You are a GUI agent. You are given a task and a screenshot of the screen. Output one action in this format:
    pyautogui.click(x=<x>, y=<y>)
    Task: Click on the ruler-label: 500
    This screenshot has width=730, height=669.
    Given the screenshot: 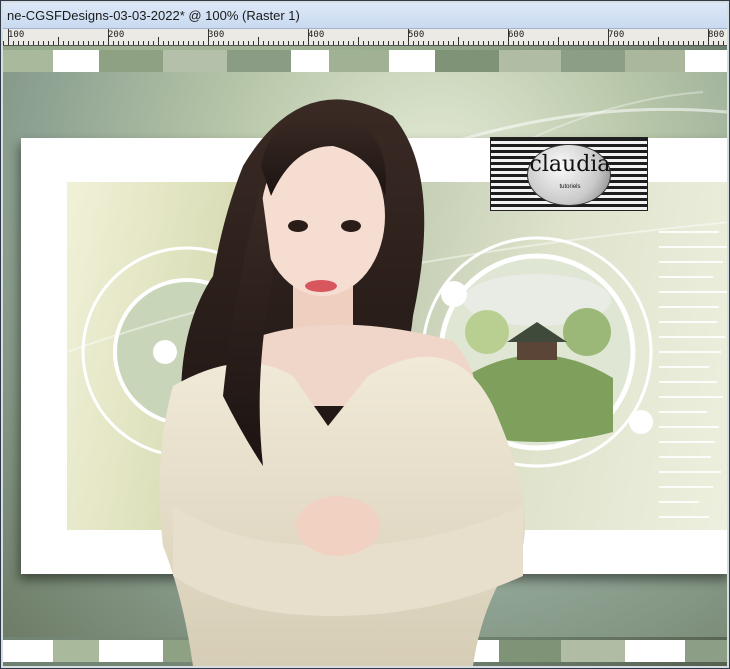 What is the action you would take?
    pyautogui.click(x=416, y=35)
    